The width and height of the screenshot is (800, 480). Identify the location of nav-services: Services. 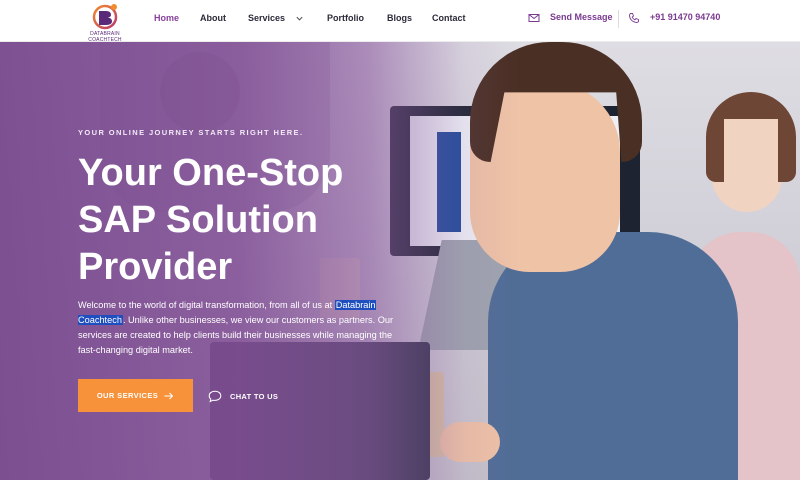
(266, 18).